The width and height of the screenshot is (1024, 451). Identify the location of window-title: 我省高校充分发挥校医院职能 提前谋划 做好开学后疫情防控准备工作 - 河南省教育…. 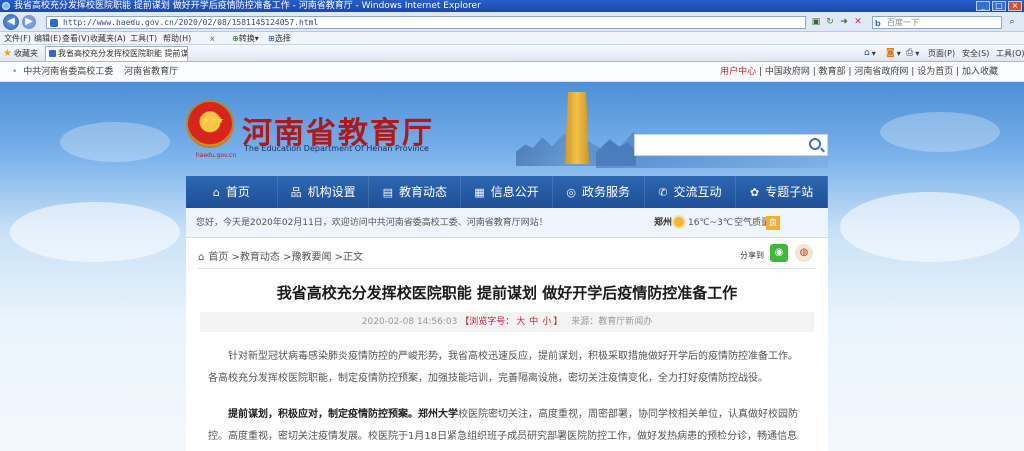
(247, 6).